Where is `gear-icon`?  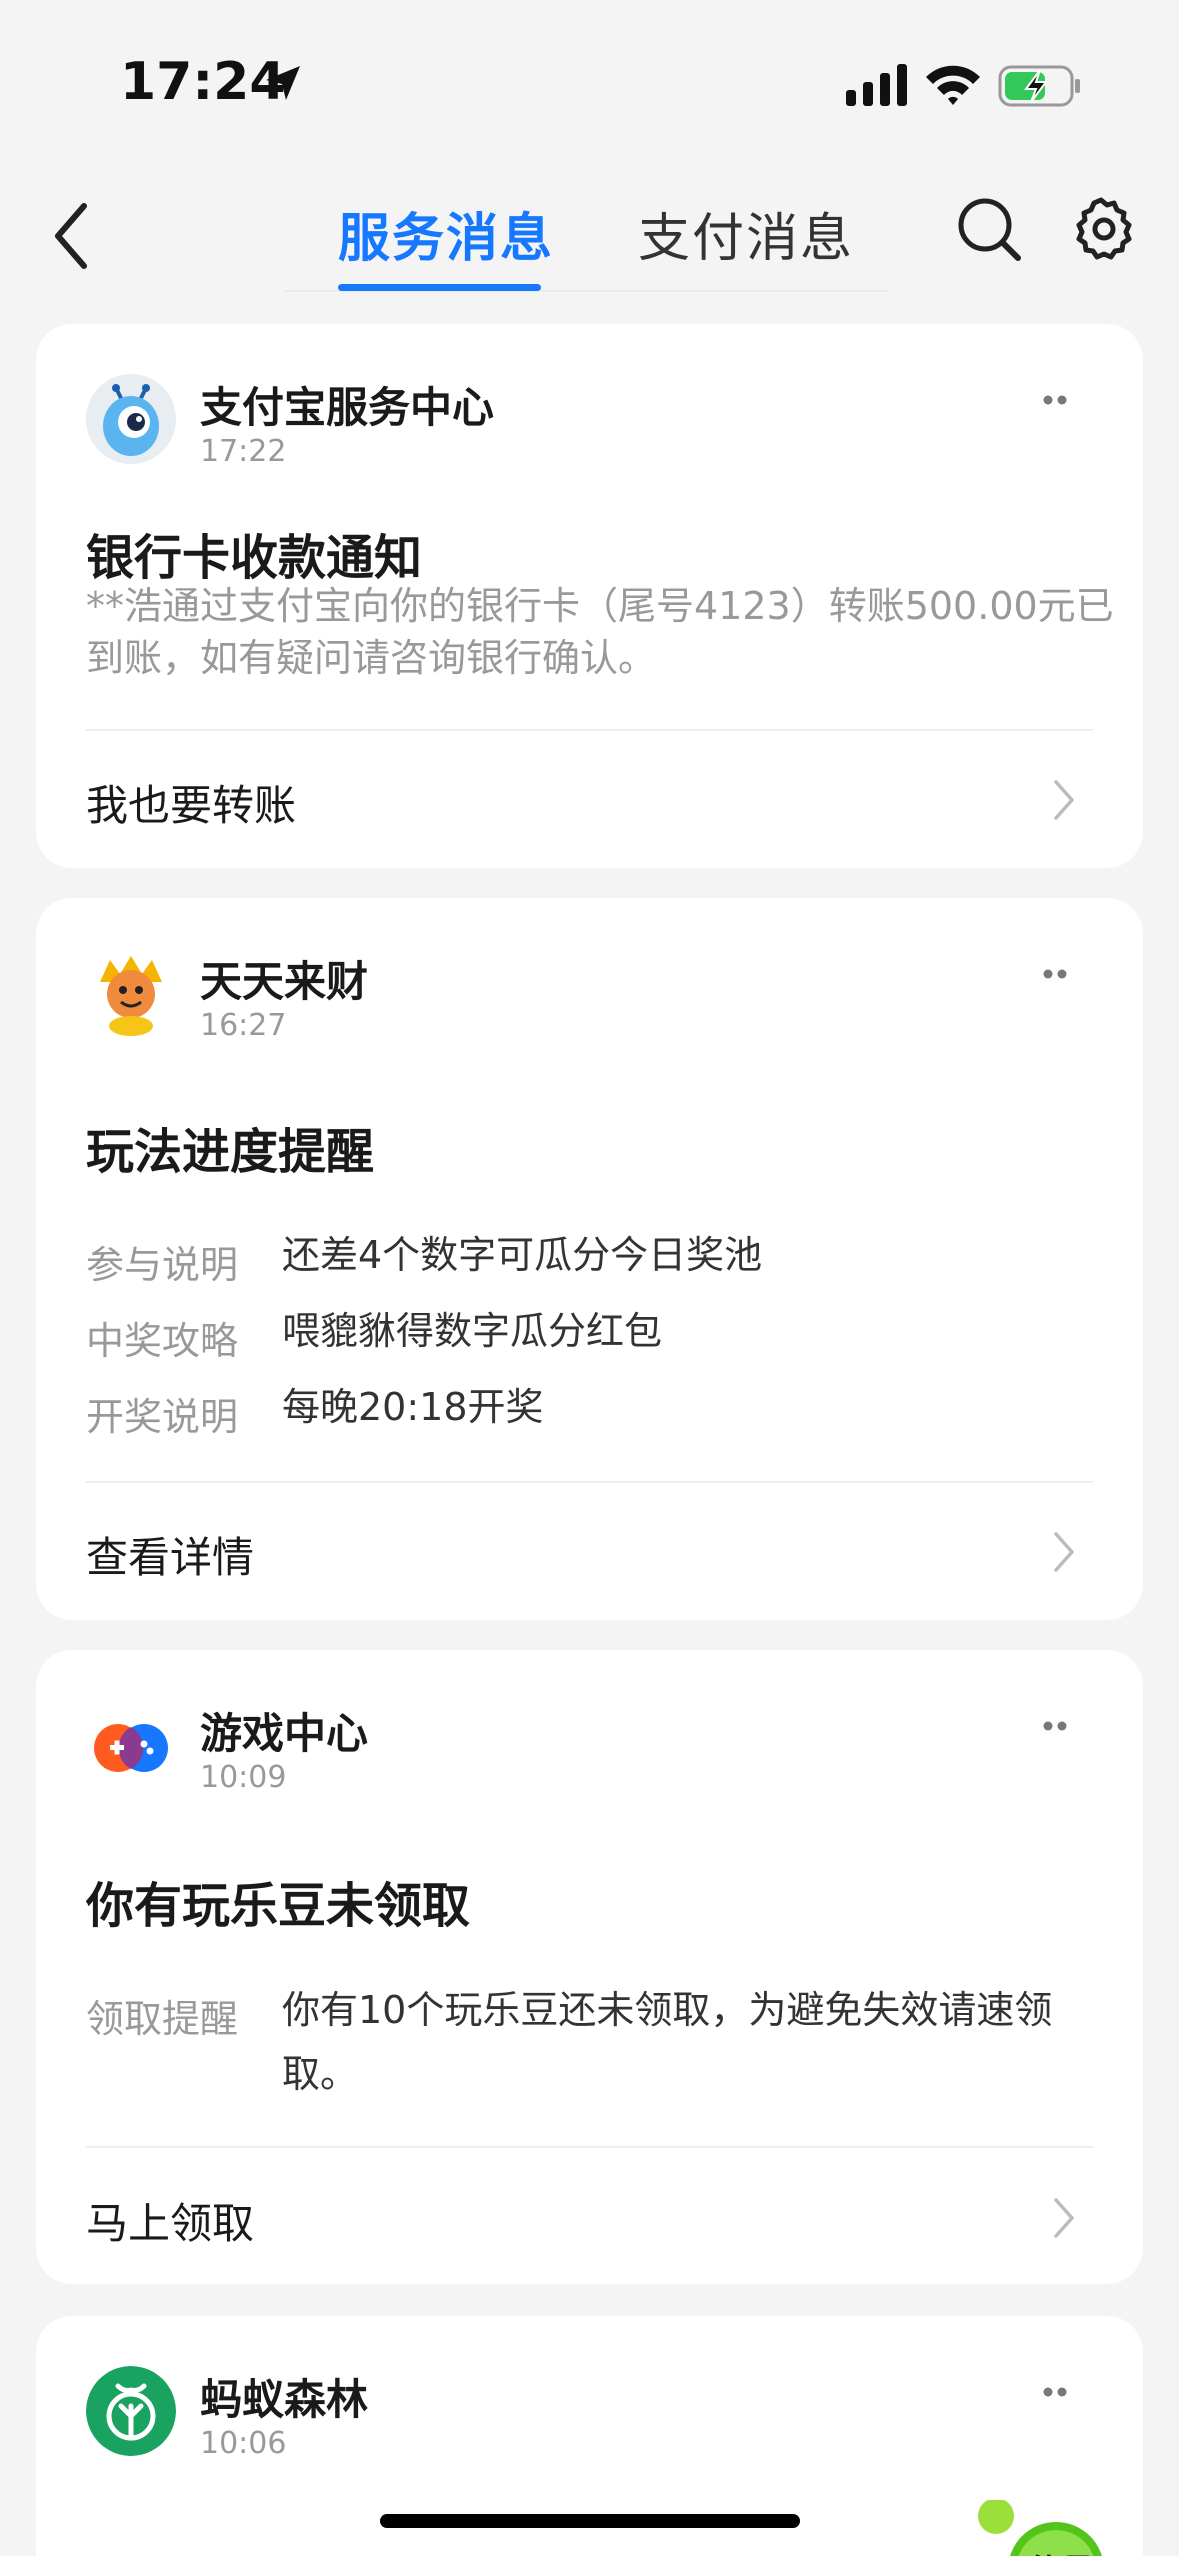 gear-icon is located at coordinates (1101, 229).